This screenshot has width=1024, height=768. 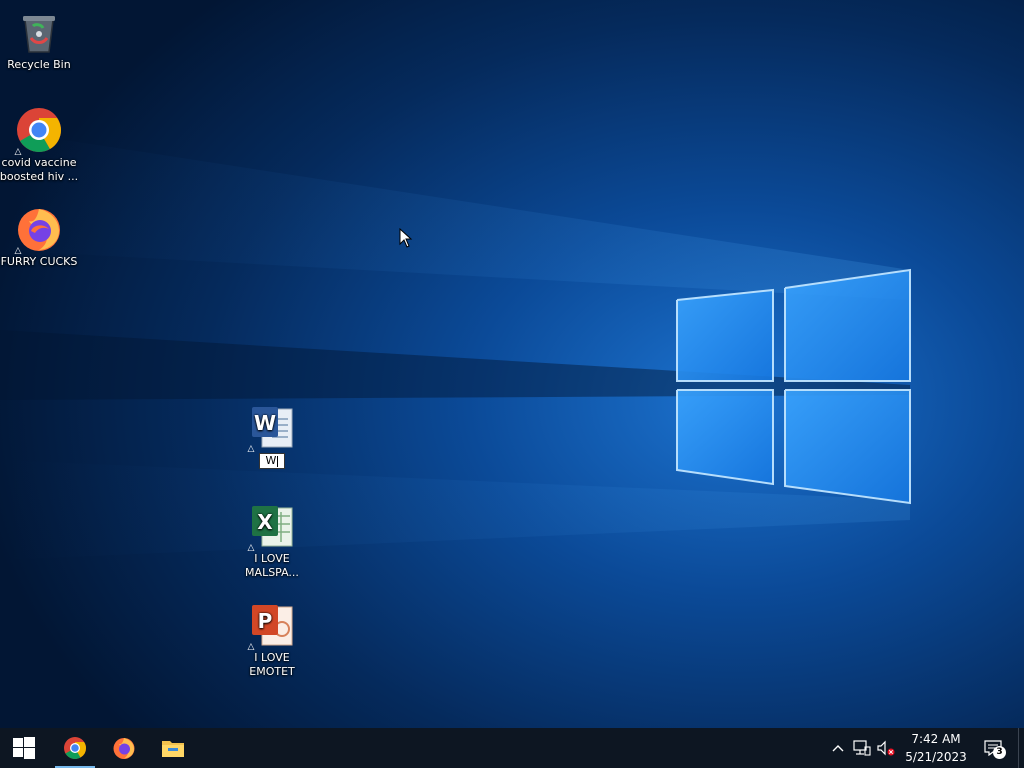 I want to click on desktop-icon-firefox-shortcut: △ FURRY CUCKS, so click(x=40, y=237).